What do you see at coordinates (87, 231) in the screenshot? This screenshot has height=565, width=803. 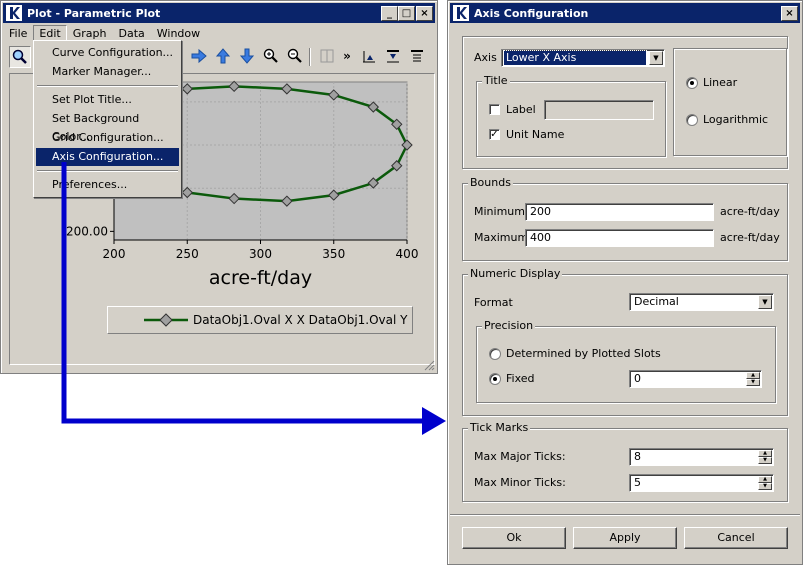 I see `y-tick-label: 200.00` at bounding box center [87, 231].